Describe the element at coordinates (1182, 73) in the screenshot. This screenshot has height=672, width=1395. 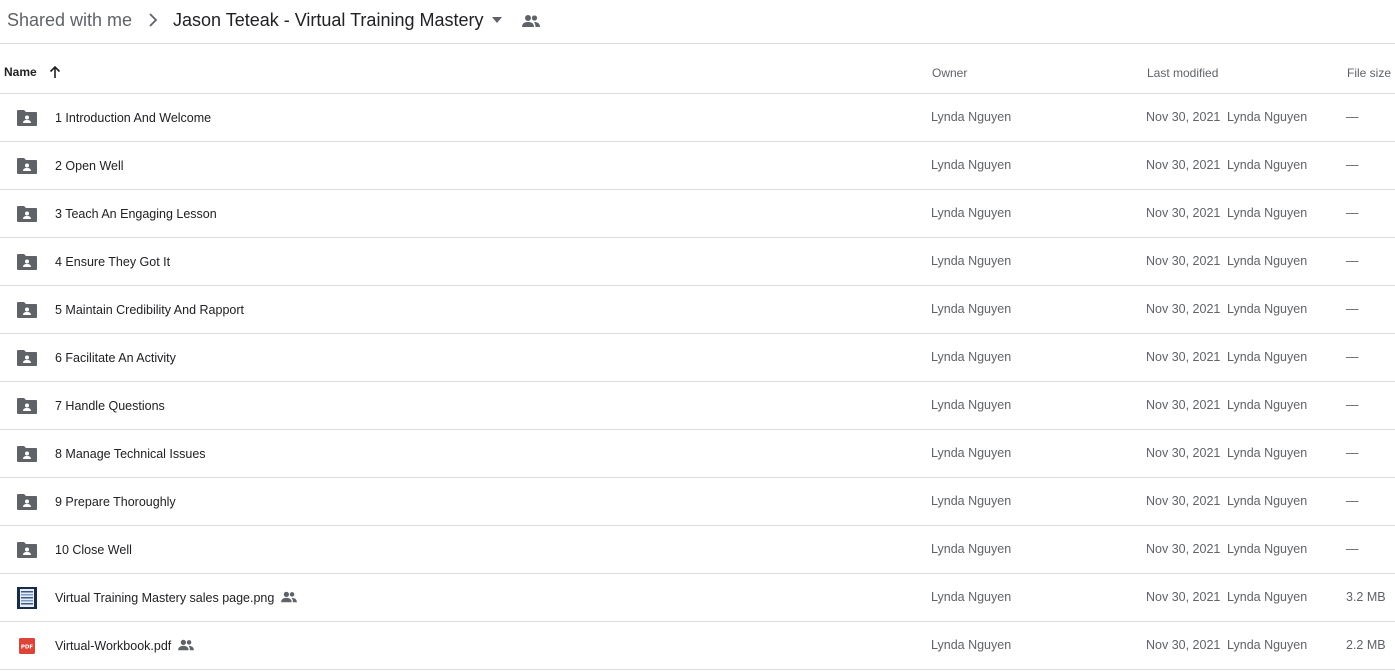
I see `column-header-last-modified: Last modified` at that location.